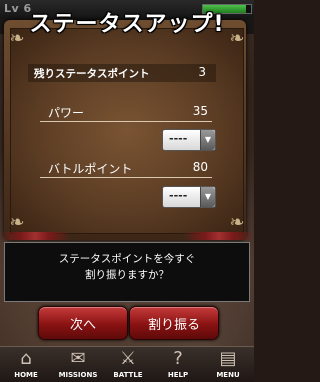 Image resolution: width=320 pixels, height=382 pixels. What do you see at coordinates (90, 169) in the screenshot?
I see `battle-point-label: バトルポイント` at bounding box center [90, 169].